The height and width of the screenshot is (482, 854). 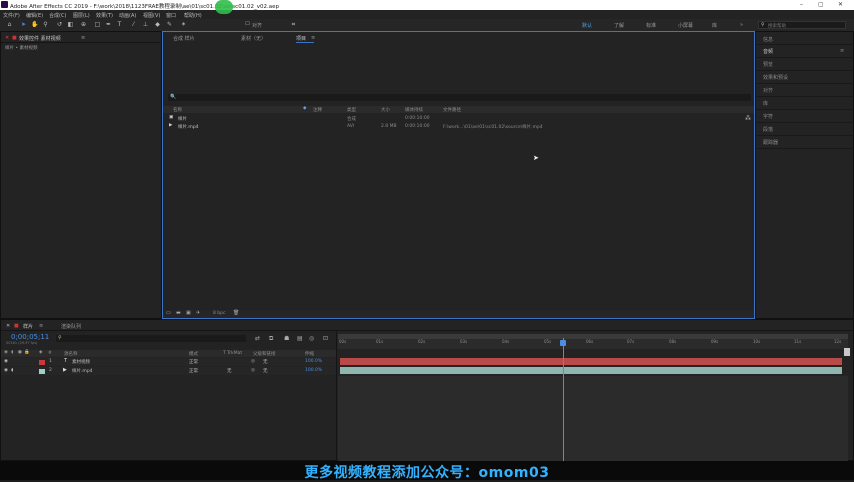 I want to click on panel-audio: 音频, so click(x=768, y=51).